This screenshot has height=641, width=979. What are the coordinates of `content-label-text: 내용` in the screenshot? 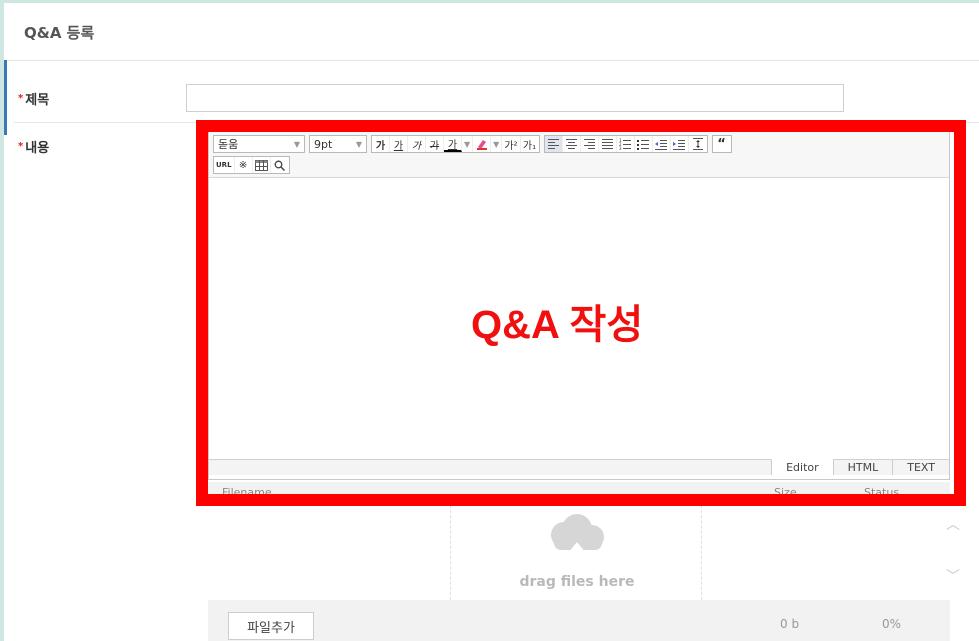 It's located at (37, 148).